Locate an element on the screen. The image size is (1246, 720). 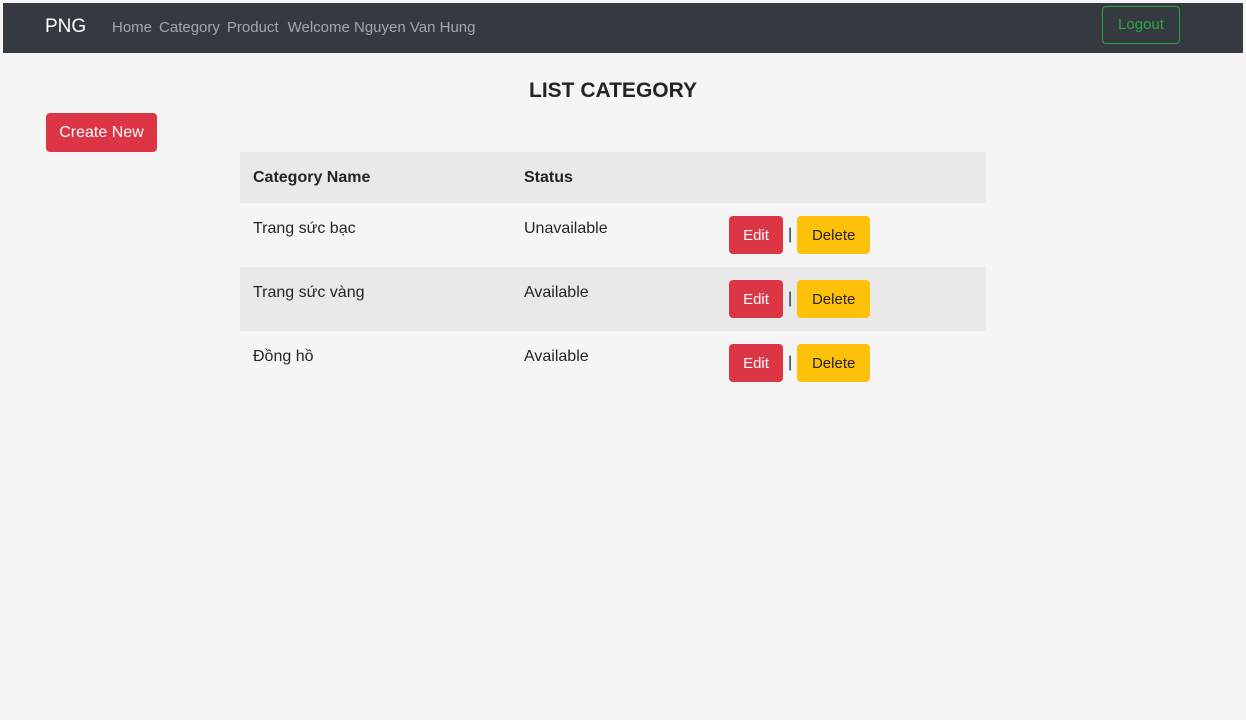
table-row: Trang sức vàng Available Edit | Delete is located at coordinates (613, 299).